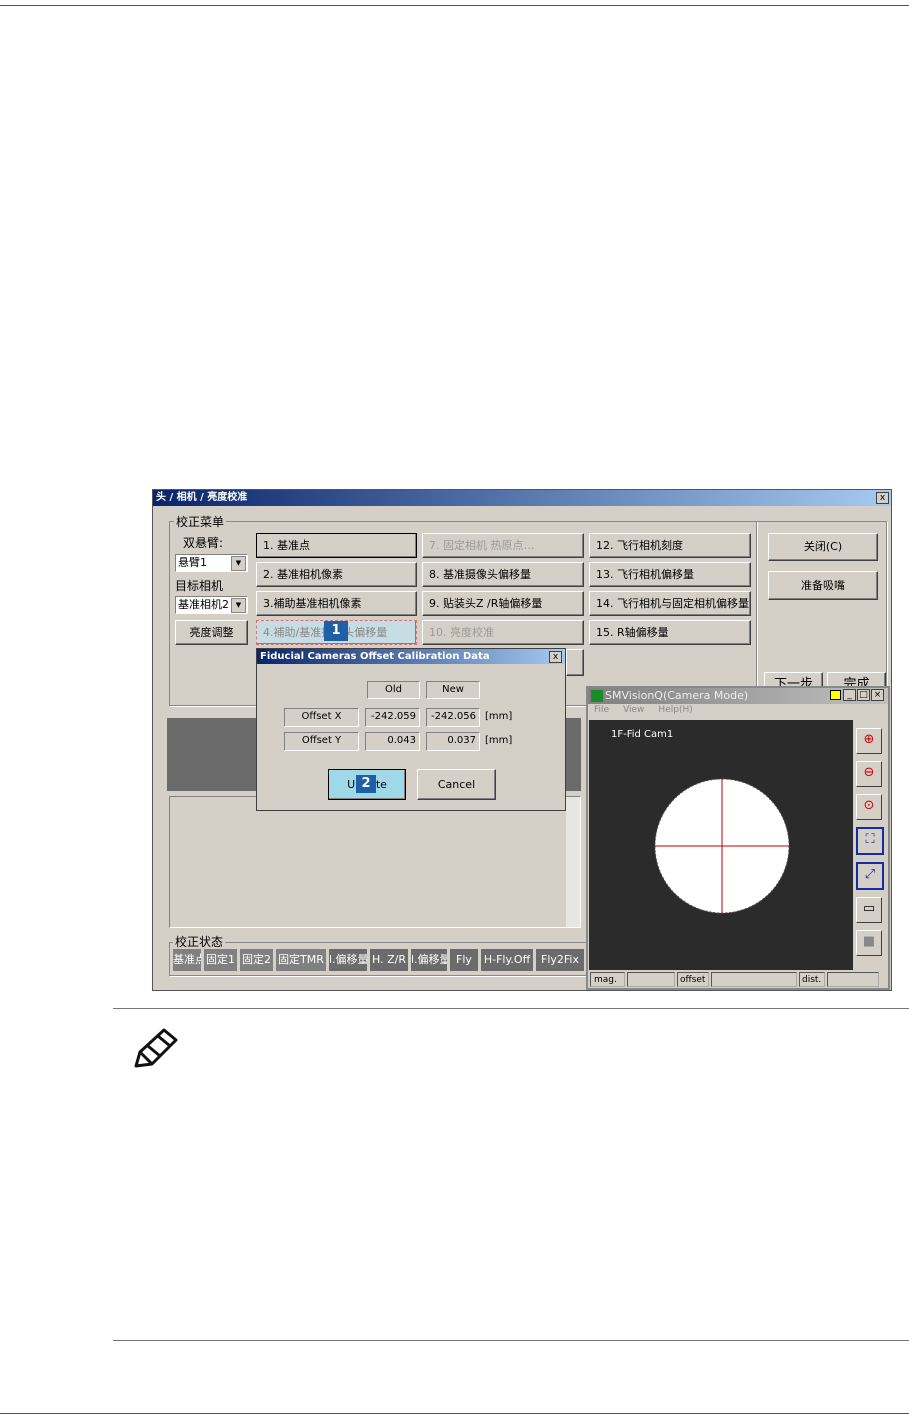 The width and height of the screenshot is (909, 1424). What do you see at coordinates (192, 562) in the screenshot?
I see `dual-arm-value: 悬臂1` at bounding box center [192, 562].